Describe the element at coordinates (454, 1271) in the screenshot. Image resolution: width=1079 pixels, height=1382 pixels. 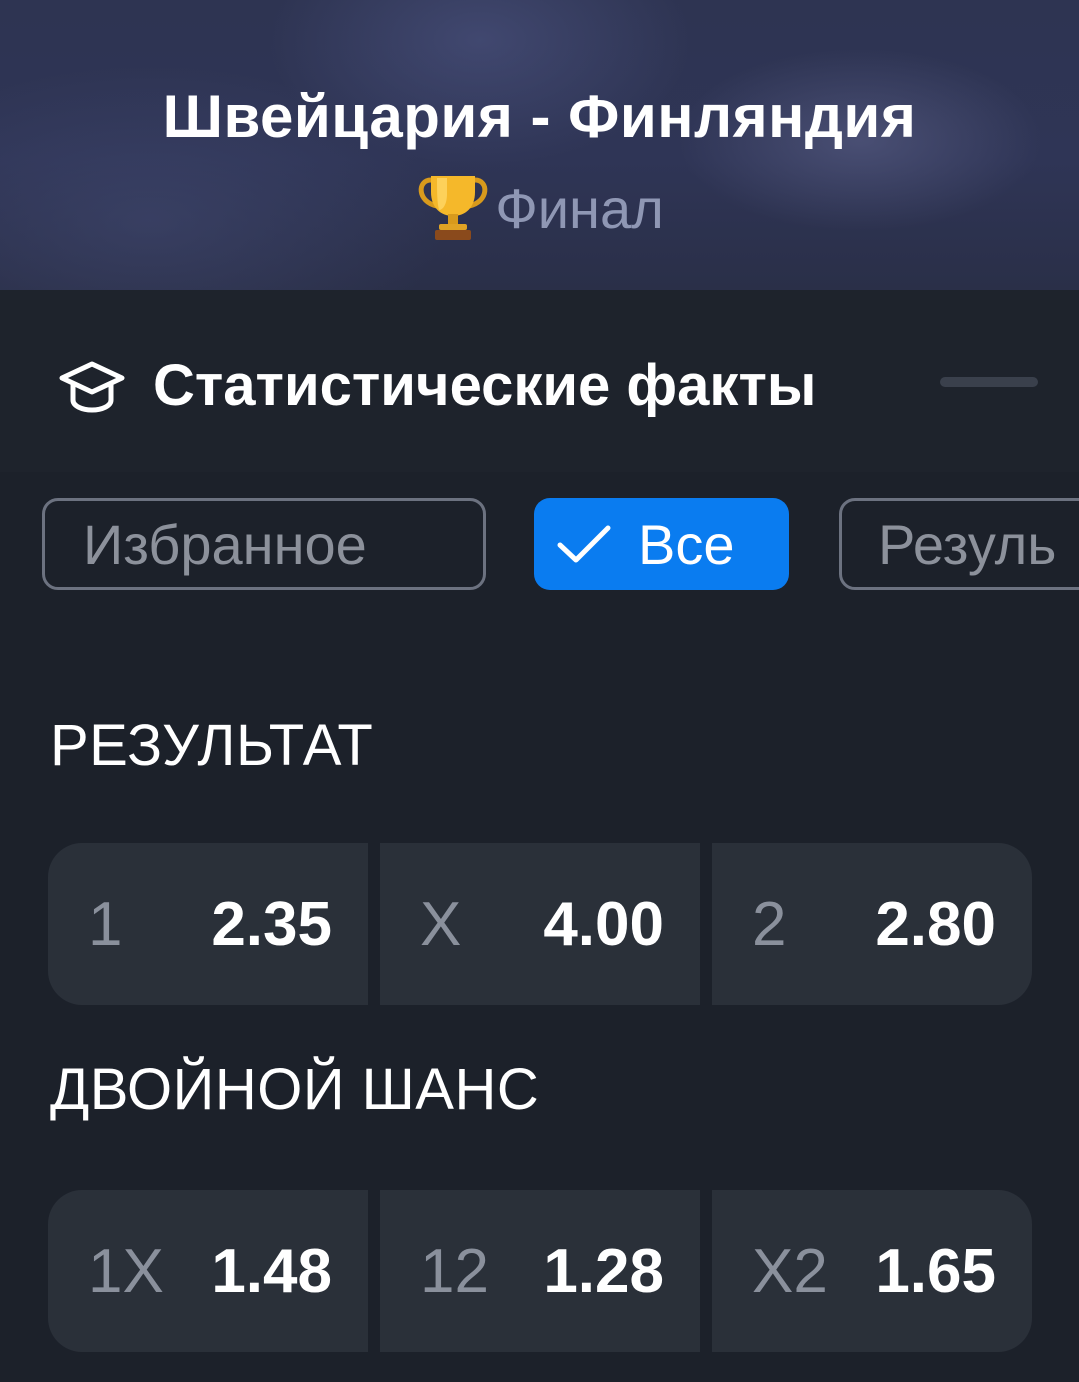
I see `odd-label: 12` at that location.